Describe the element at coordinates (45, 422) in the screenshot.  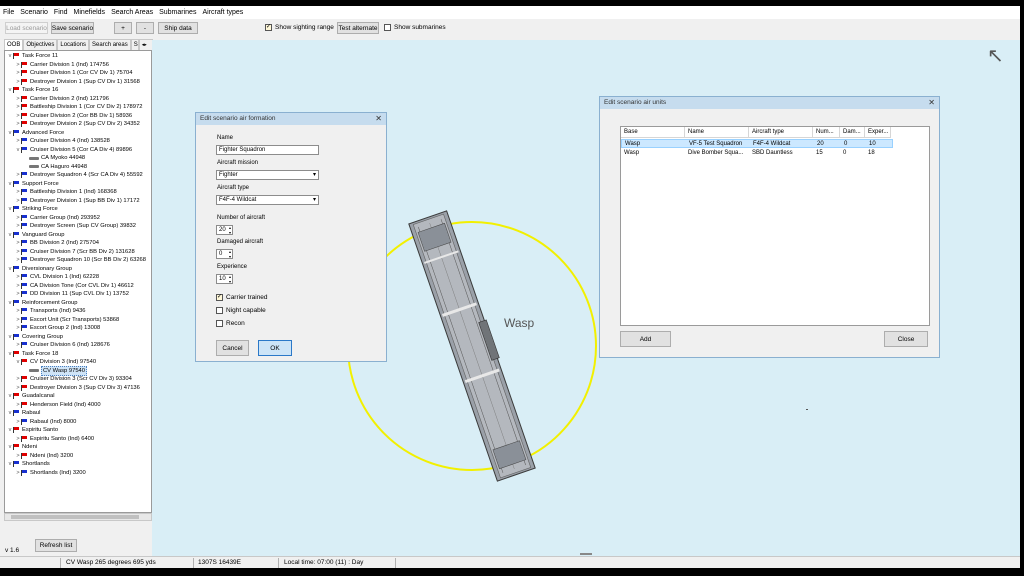
I see `tree-item: > Rabaul (Ind) 8000` at that location.